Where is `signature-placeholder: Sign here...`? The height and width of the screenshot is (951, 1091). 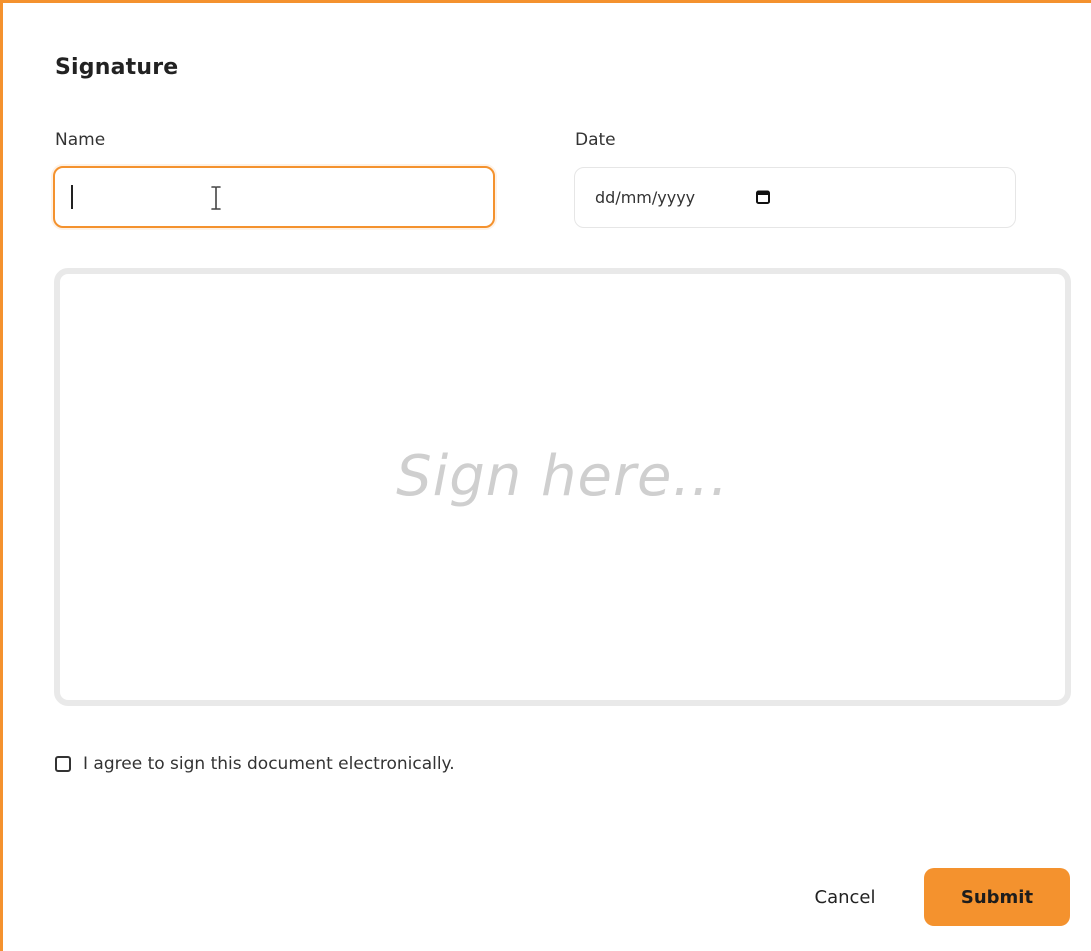
signature-placeholder: Sign here... is located at coordinates (562, 476).